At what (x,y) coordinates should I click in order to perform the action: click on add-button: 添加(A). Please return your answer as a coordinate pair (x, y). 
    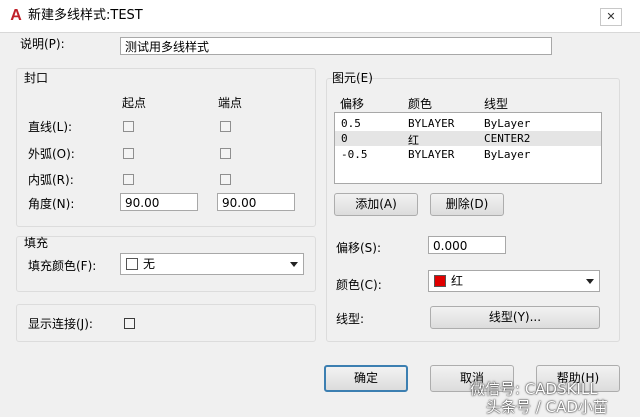
    Looking at the image, I should click on (376, 204).